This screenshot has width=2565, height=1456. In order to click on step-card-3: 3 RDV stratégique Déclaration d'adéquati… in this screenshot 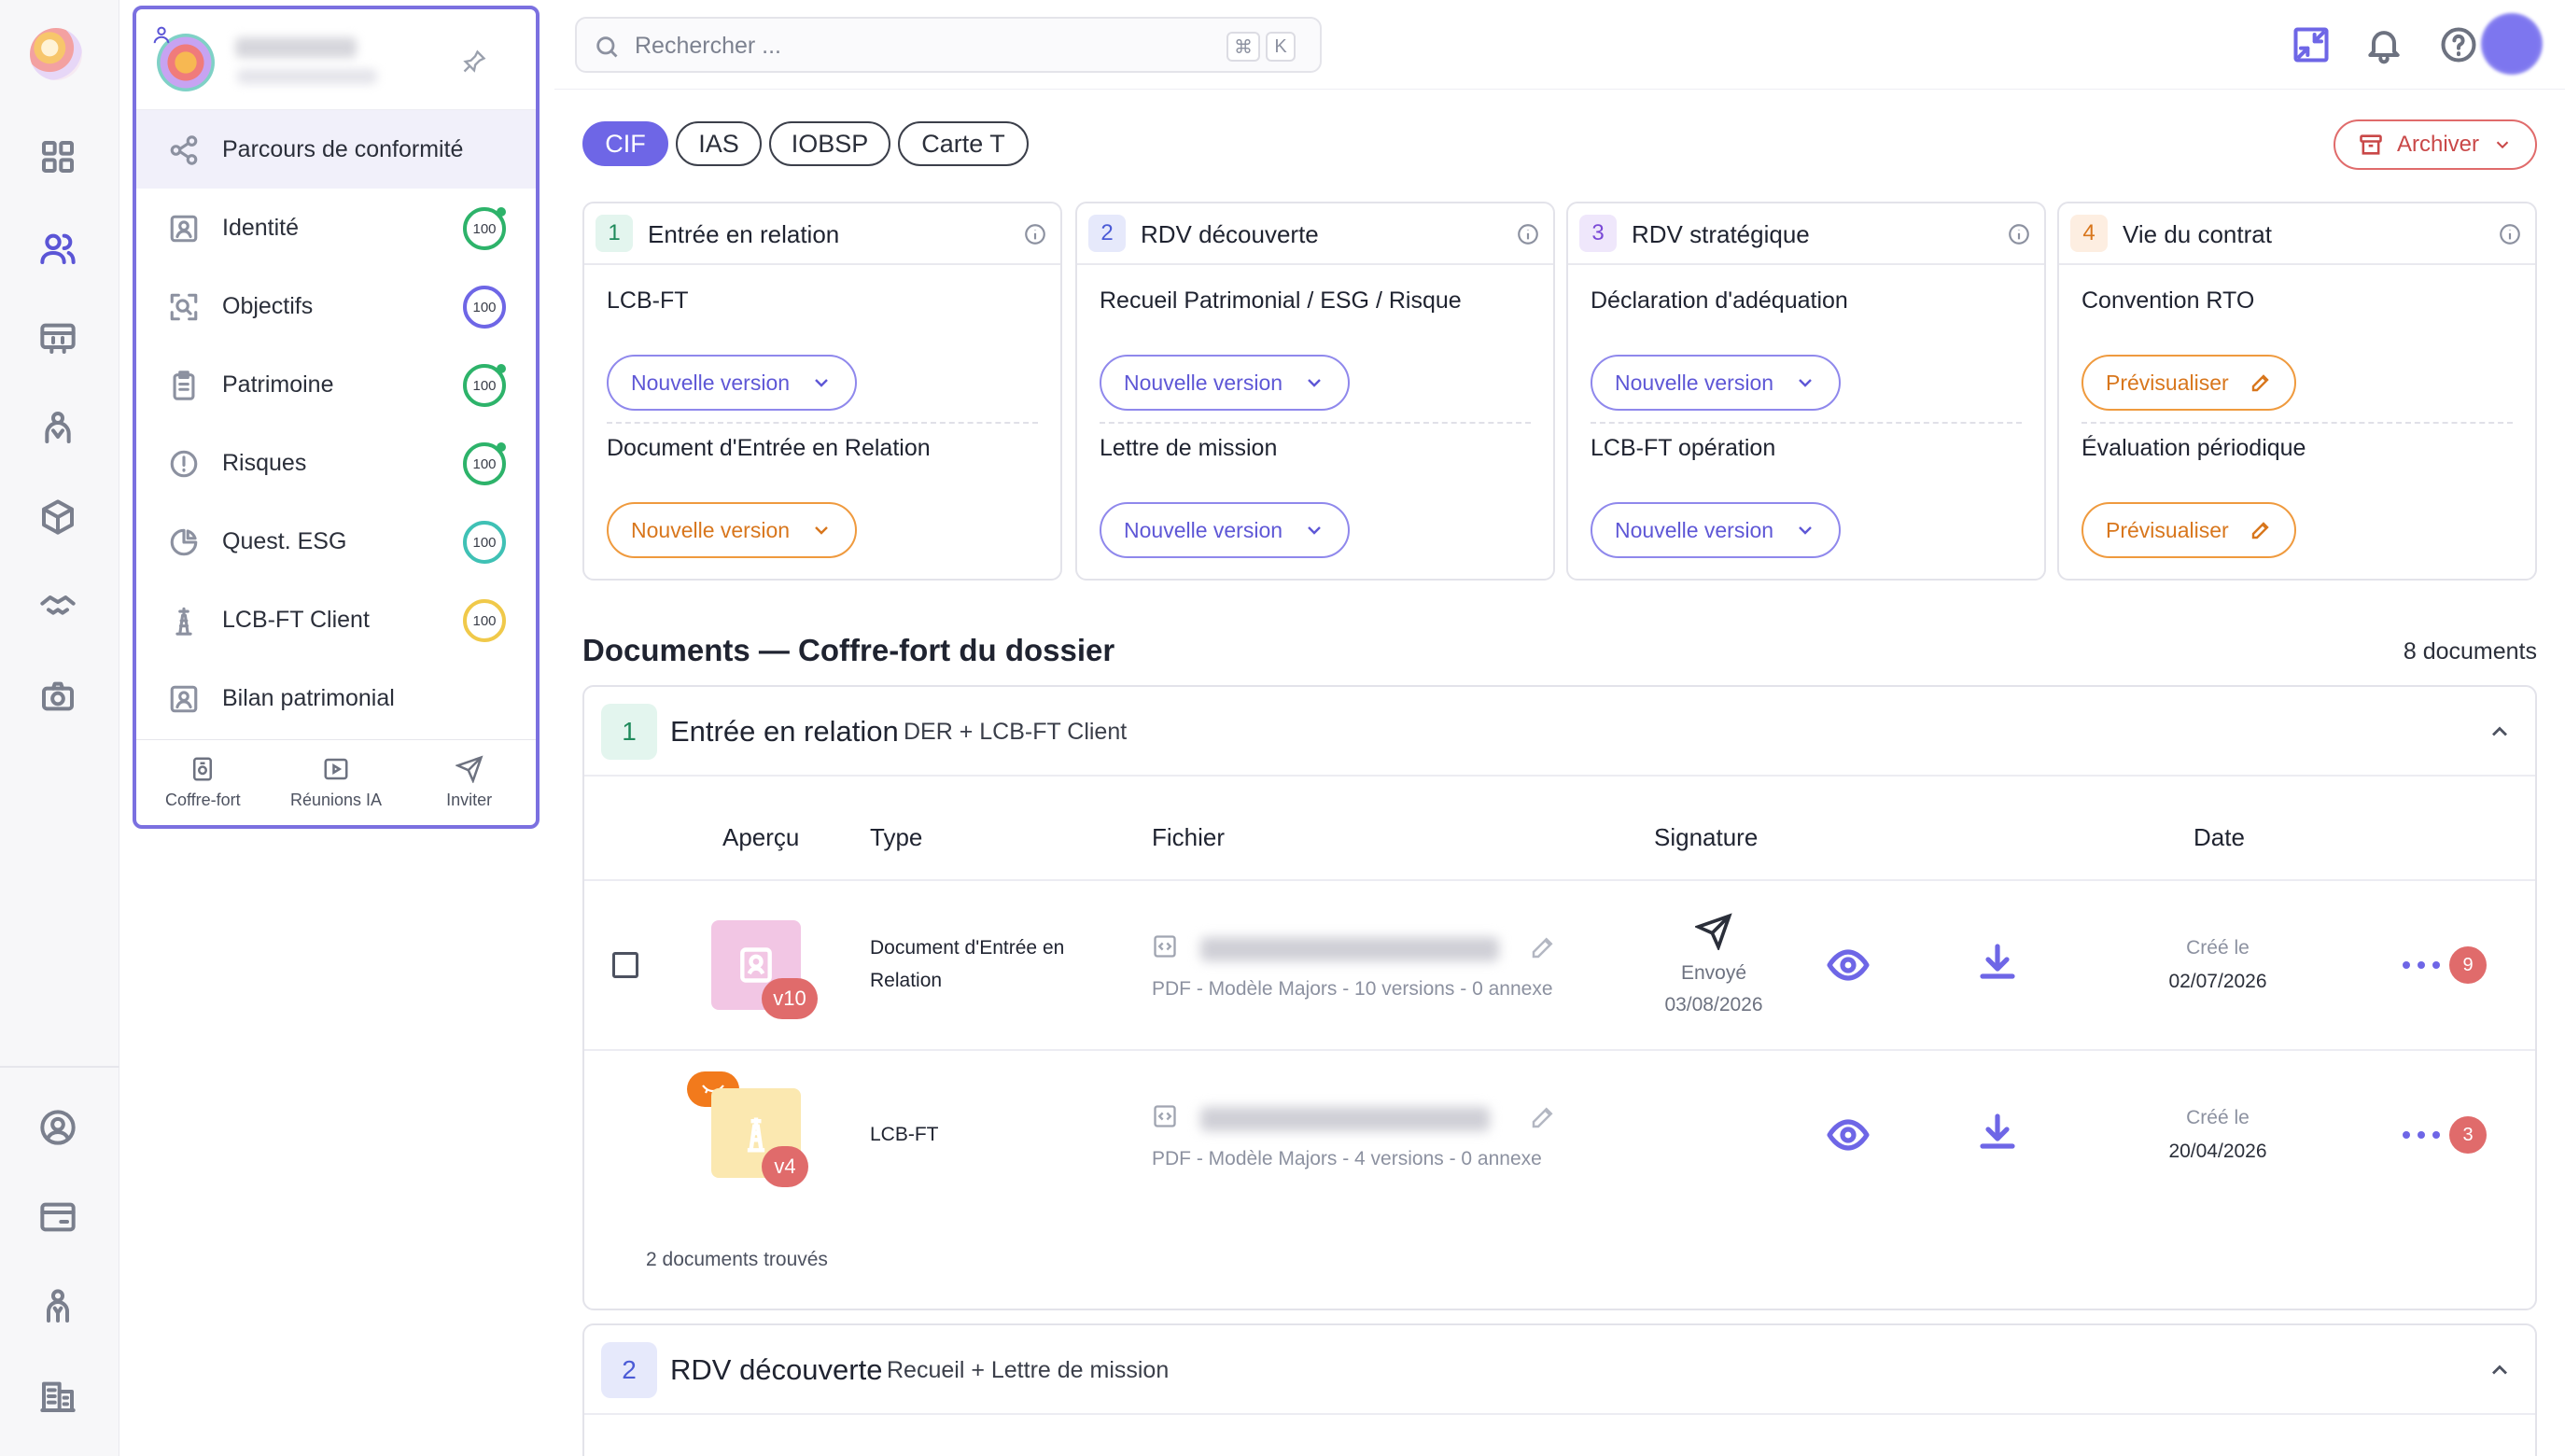, I will do `click(1806, 391)`.